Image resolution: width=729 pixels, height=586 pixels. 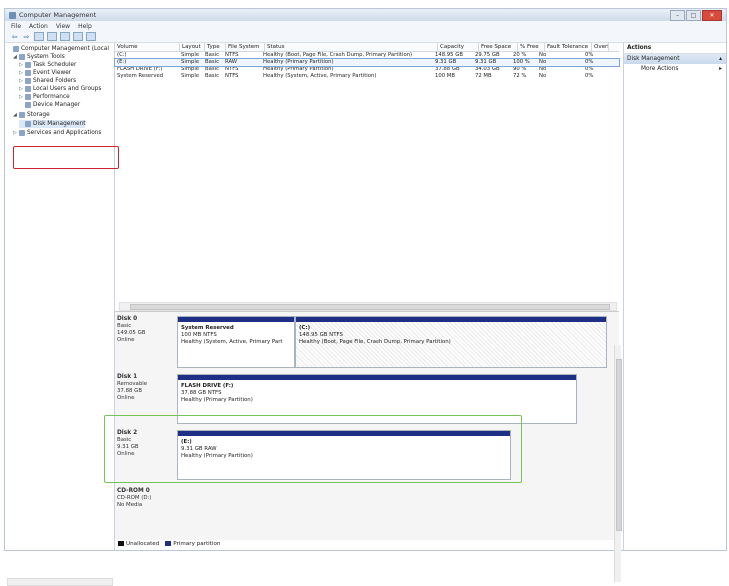 What do you see at coordinates (130, 505) in the screenshot?
I see `disk-status: No Media` at bounding box center [130, 505].